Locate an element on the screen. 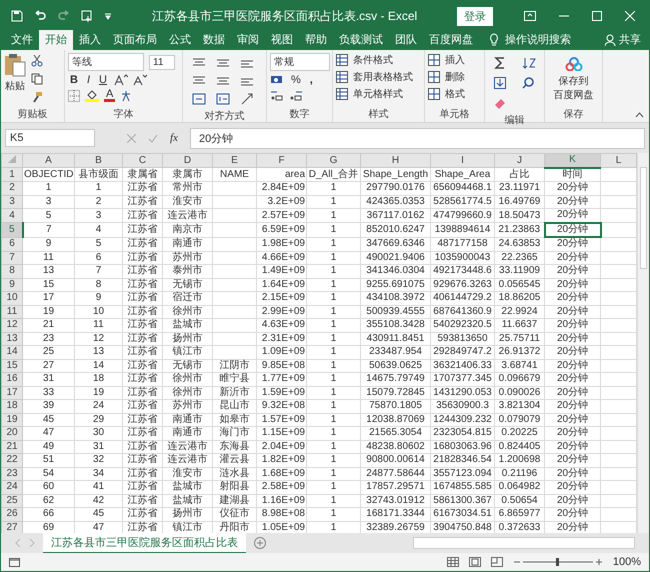  ribbon-tab: 插入 is located at coordinates (90, 40).